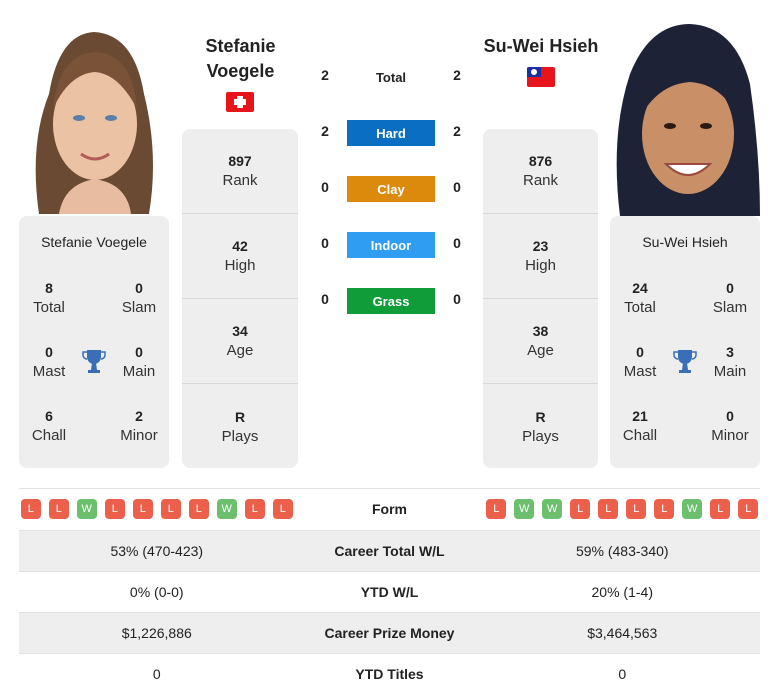 This screenshot has width=779, height=699. I want to click on player2-high: 23 High, so click(540, 256).